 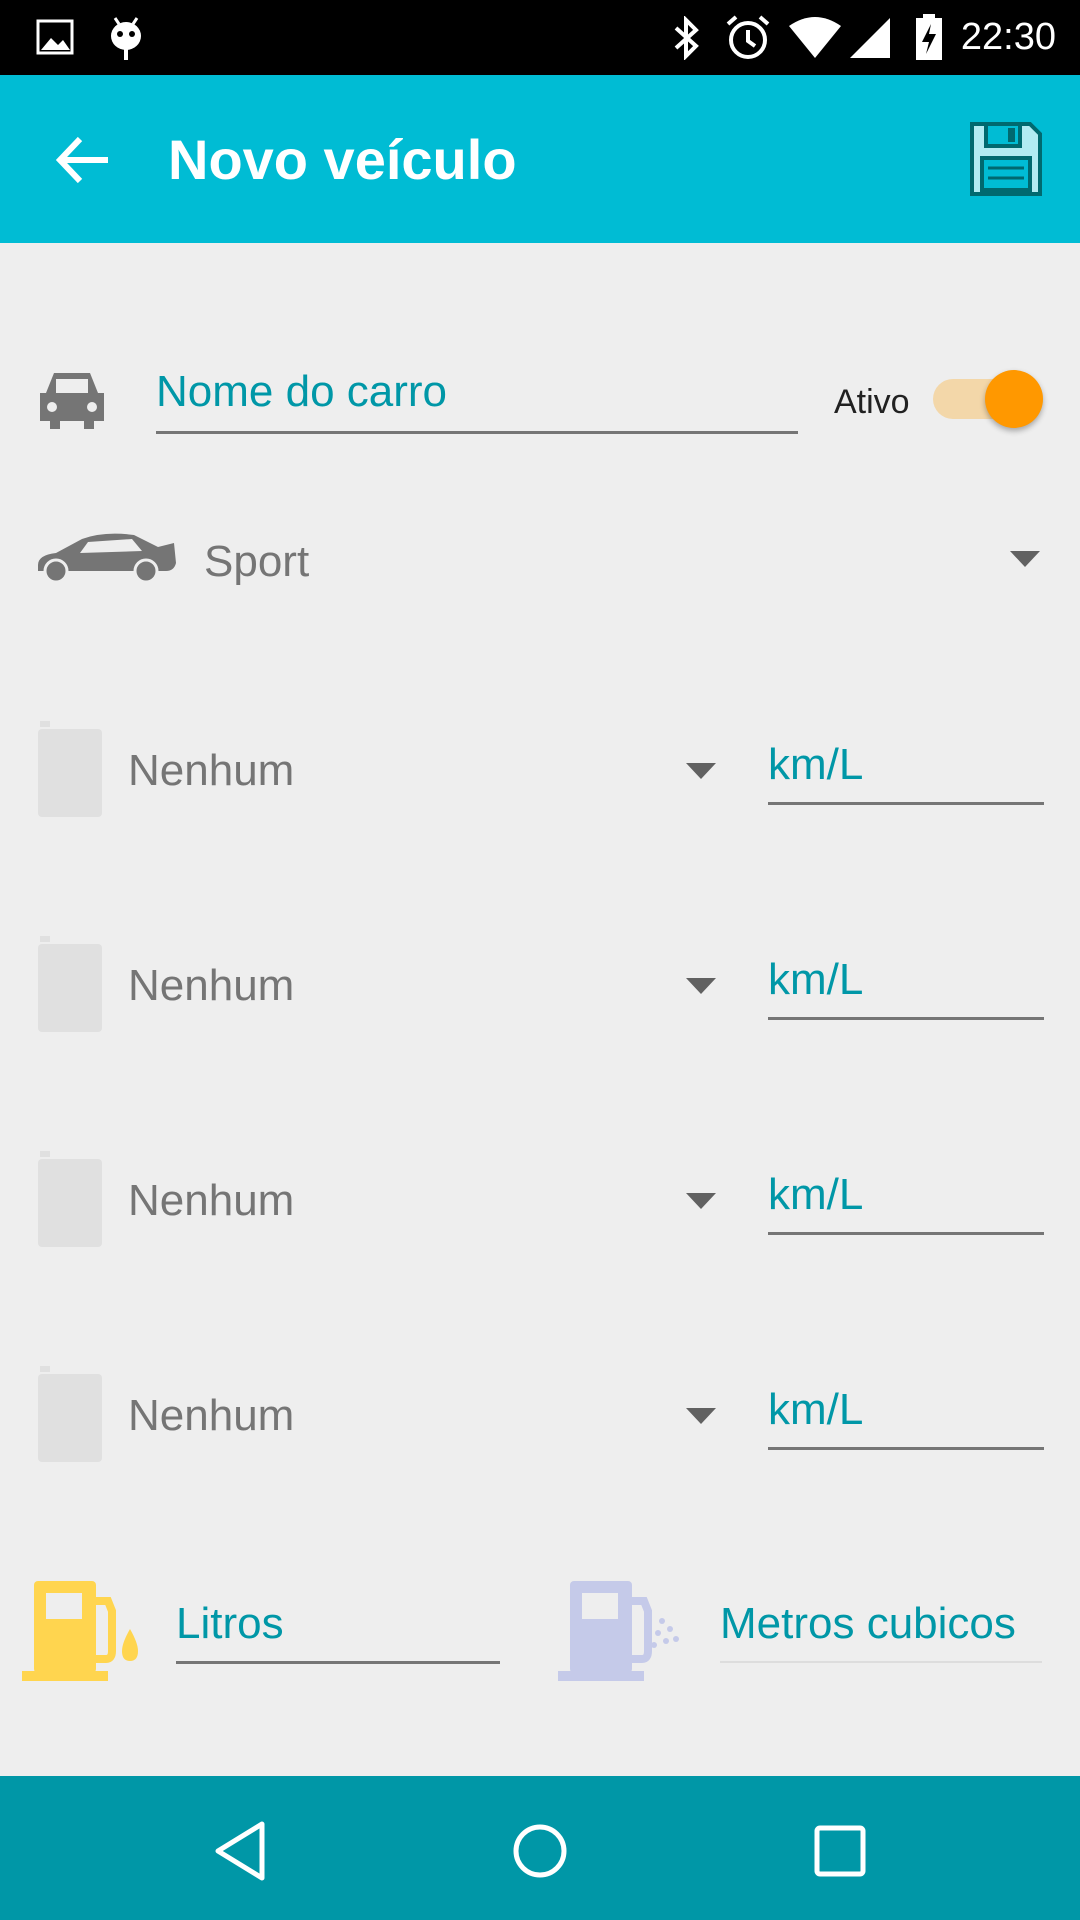 I want to click on vehicle-type-dropdown-caret, so click(x=1025, y=559).